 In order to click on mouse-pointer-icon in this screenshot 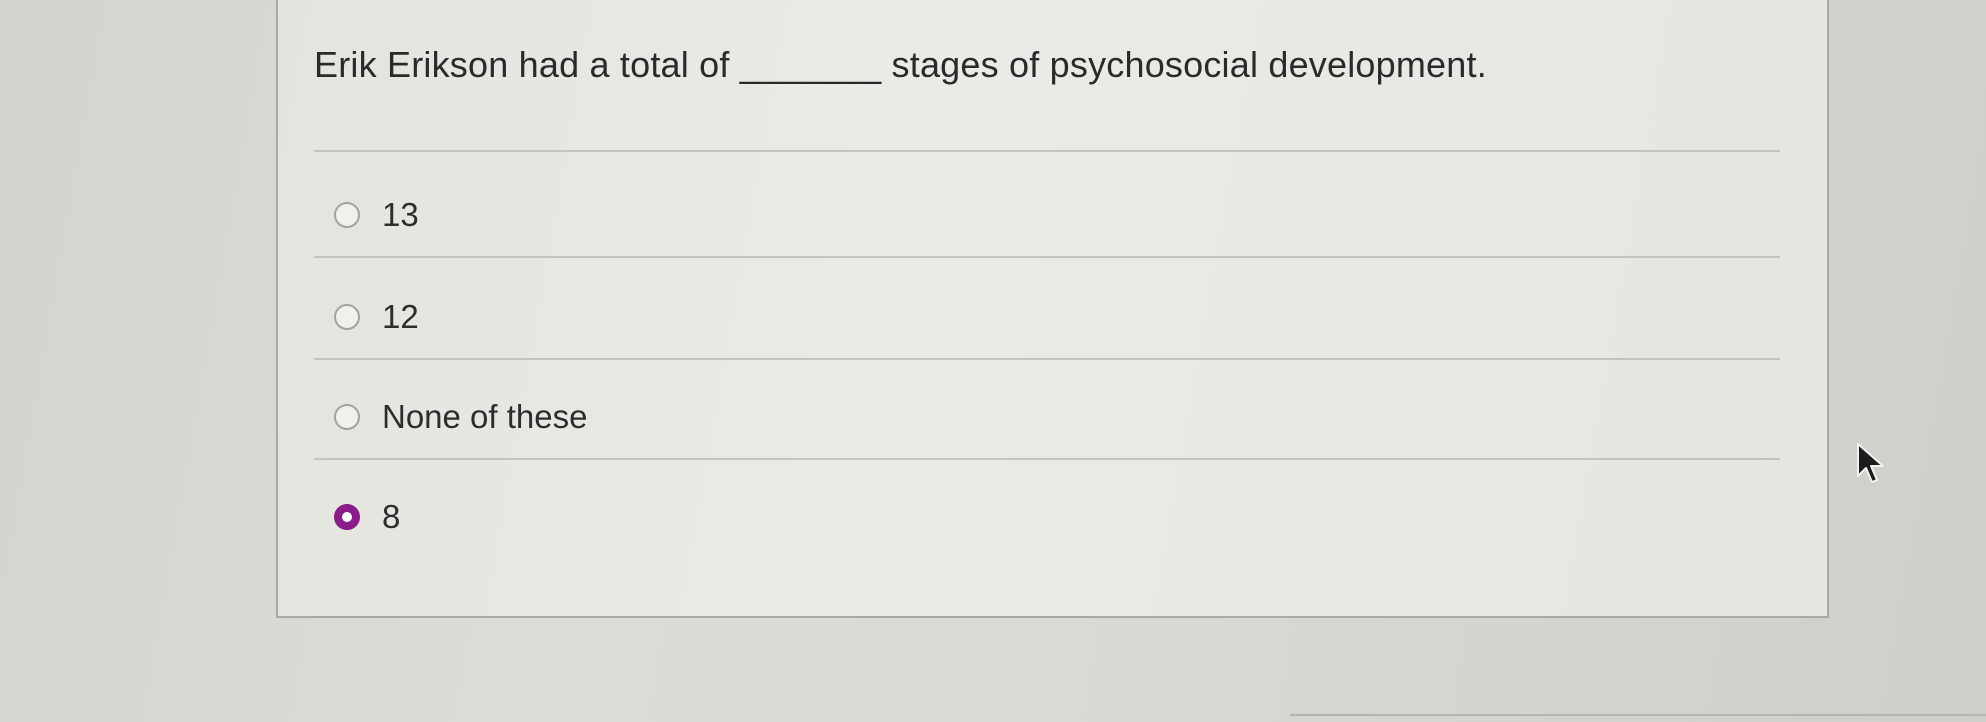, I will do `click(1871, 465)`.